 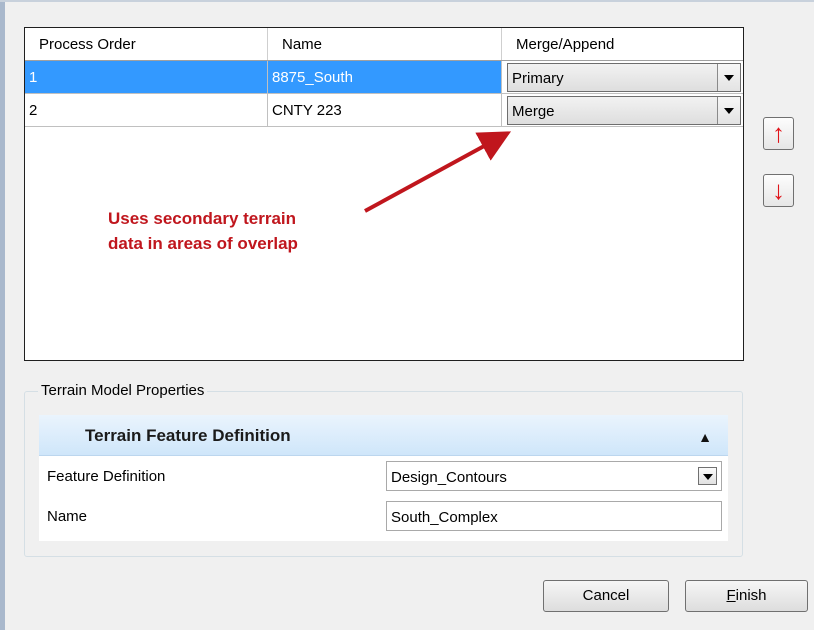 I want to click on finish-button: Finish, so click(x=746, y=596).